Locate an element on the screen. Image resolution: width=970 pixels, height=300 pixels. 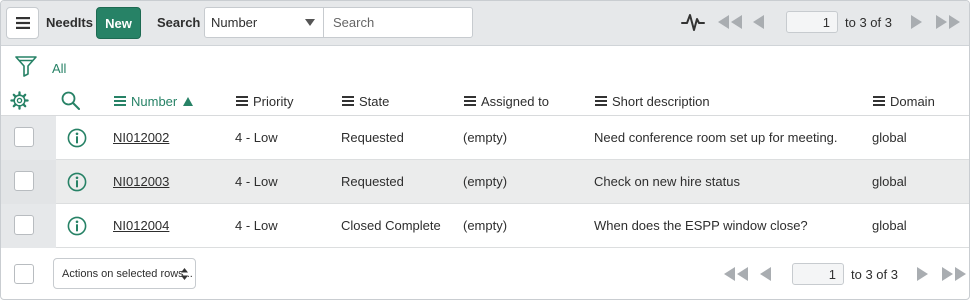
column-header-number: Number is located at coordinates (154, 101).